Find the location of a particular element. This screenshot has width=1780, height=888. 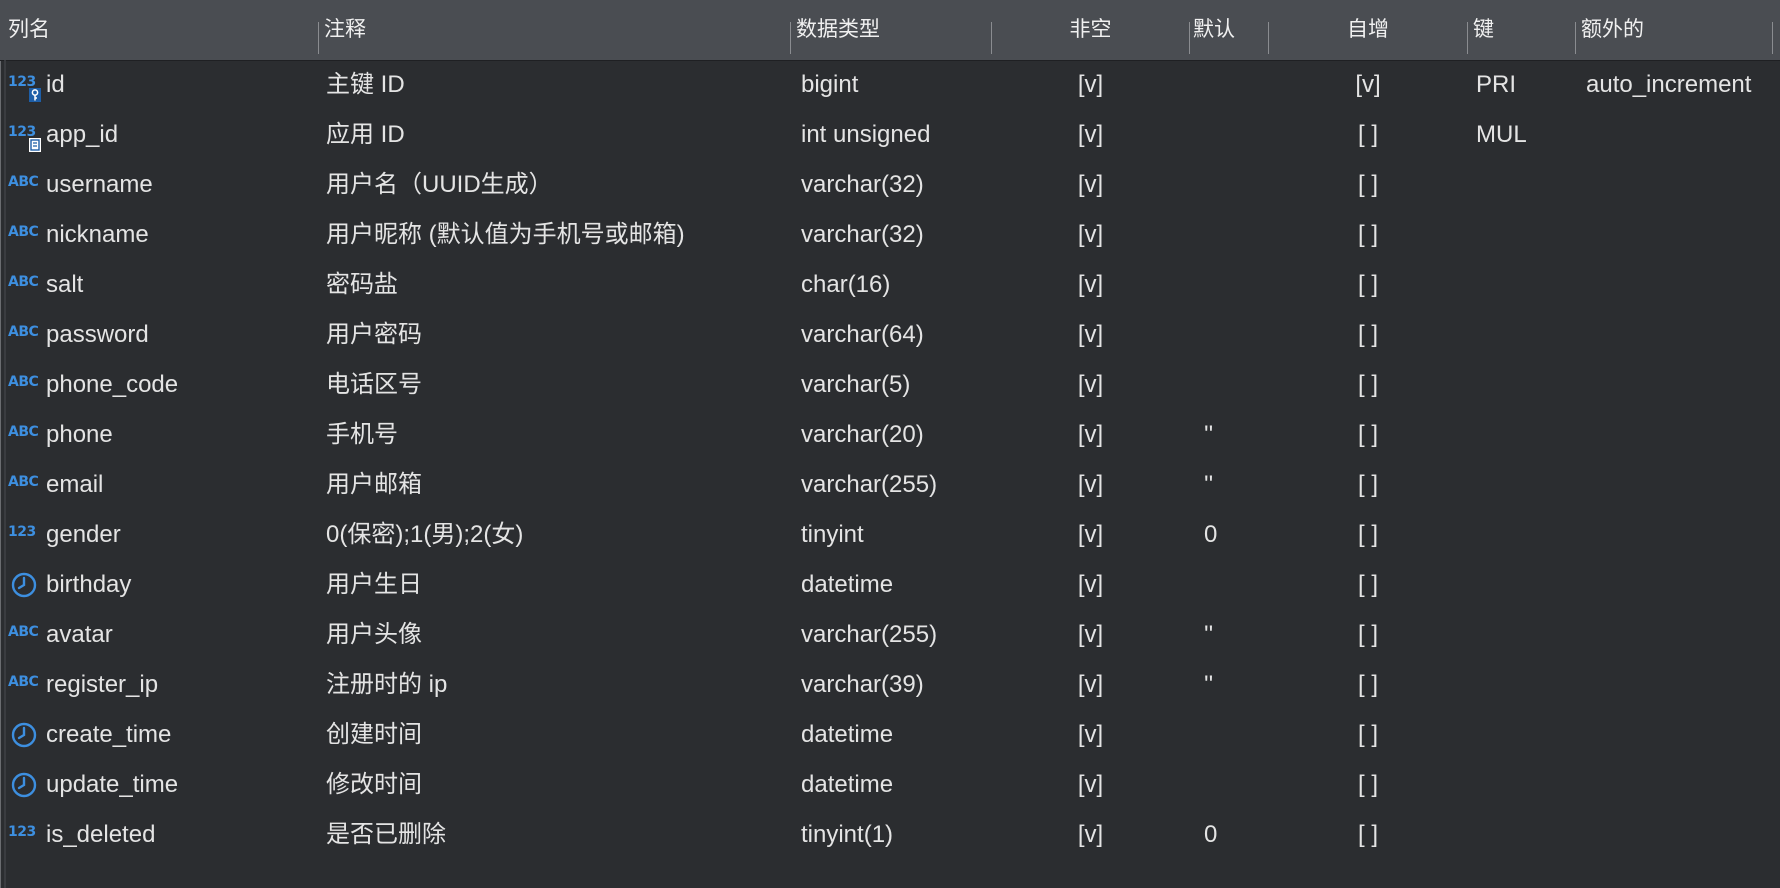

data-type-cell: tinyint is located at coordinates (832, 535).